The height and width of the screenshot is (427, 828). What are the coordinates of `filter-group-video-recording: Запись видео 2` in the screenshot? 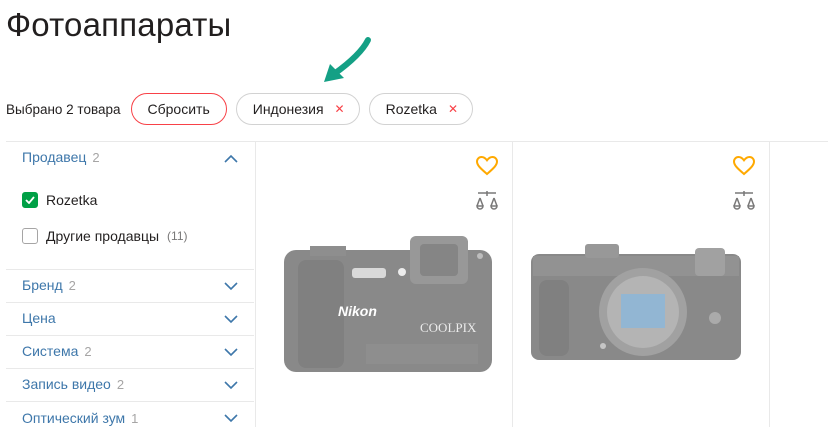 It's located at (130, 385).